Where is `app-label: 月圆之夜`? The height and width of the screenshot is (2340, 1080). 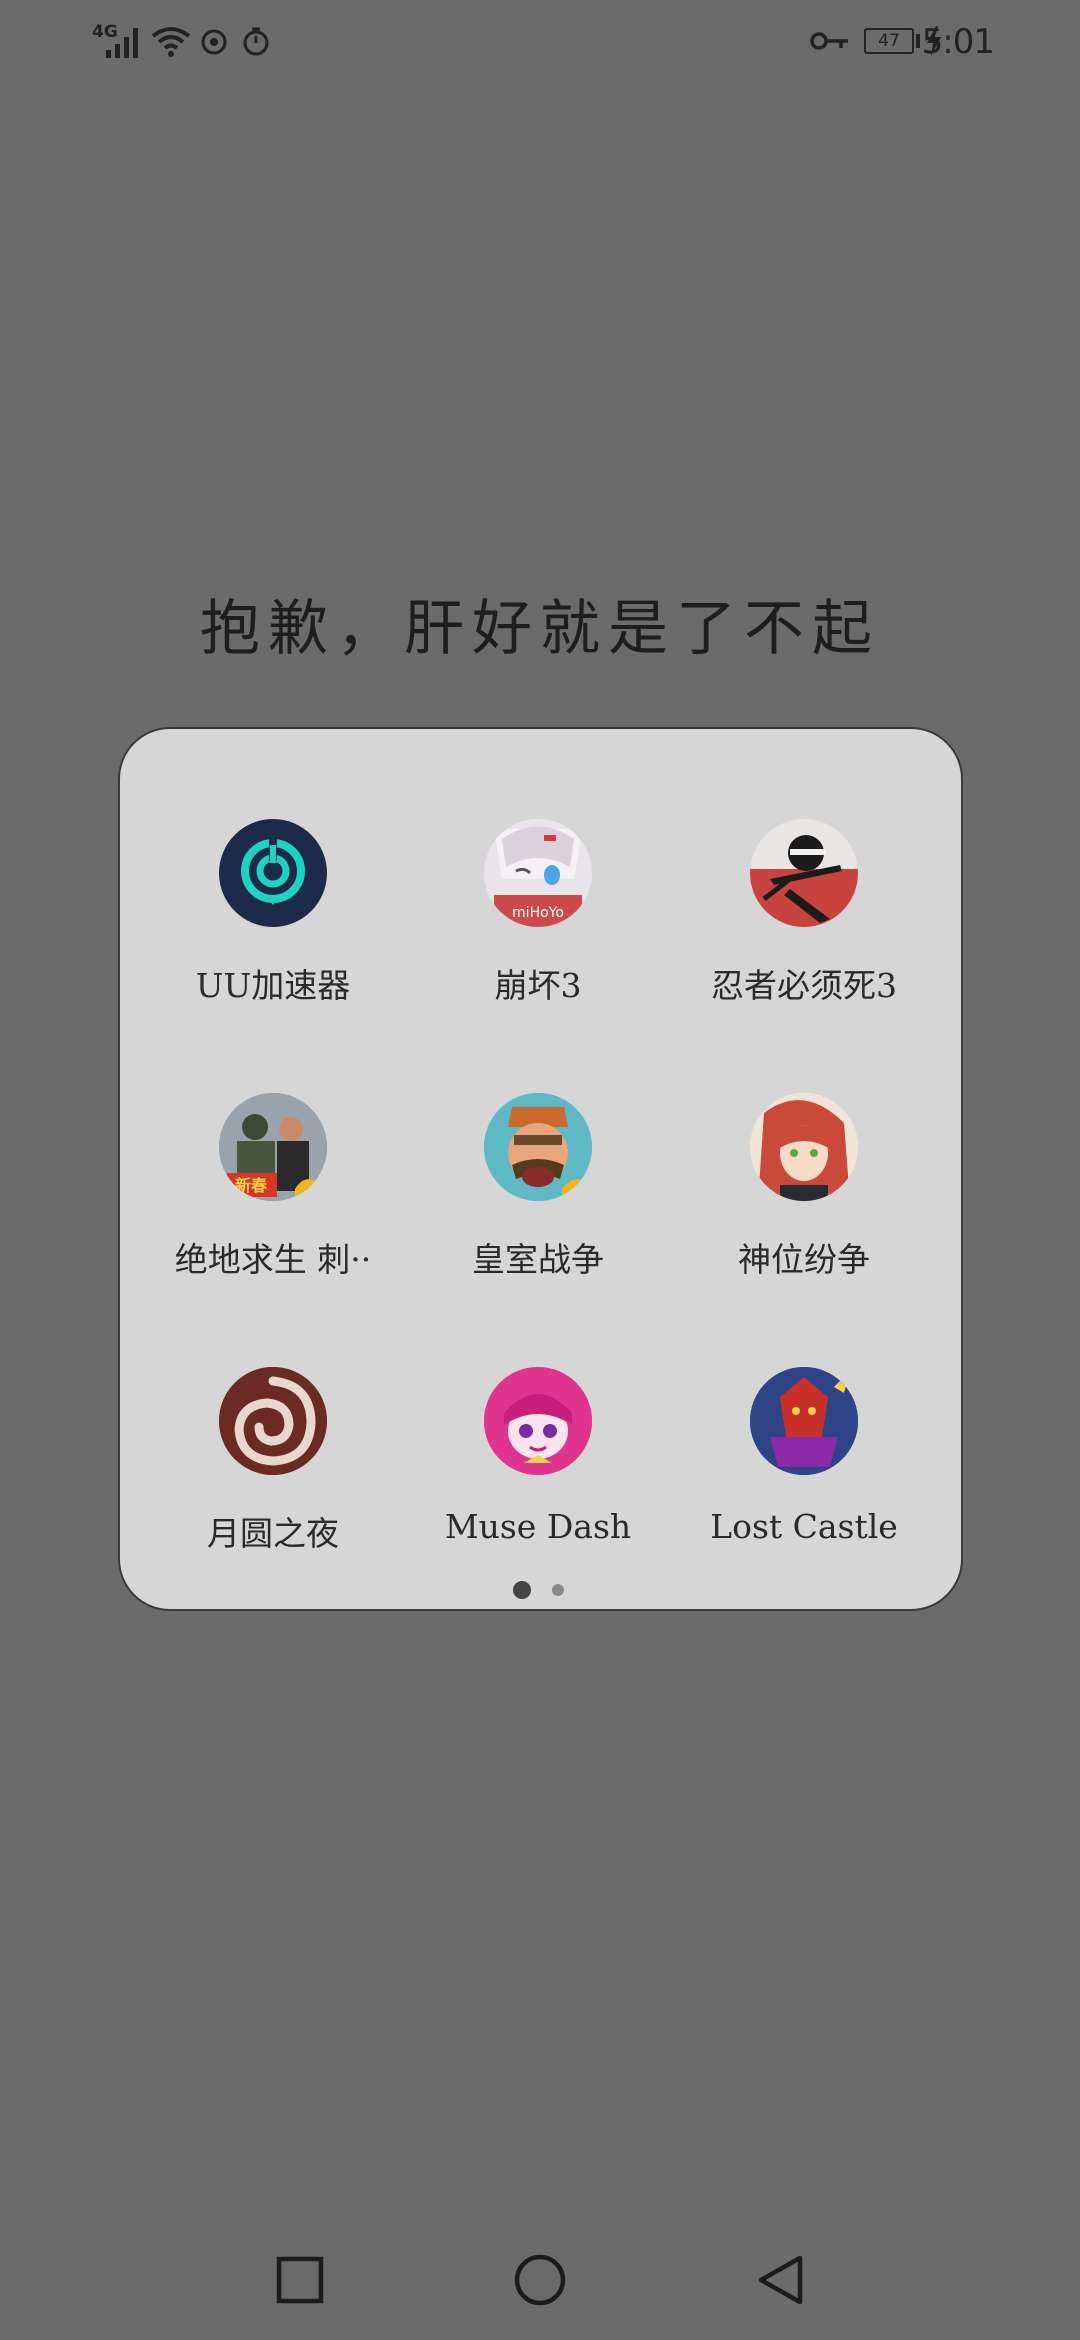 app-label: 月圆之夜 is located at coordinates (273, 1533).